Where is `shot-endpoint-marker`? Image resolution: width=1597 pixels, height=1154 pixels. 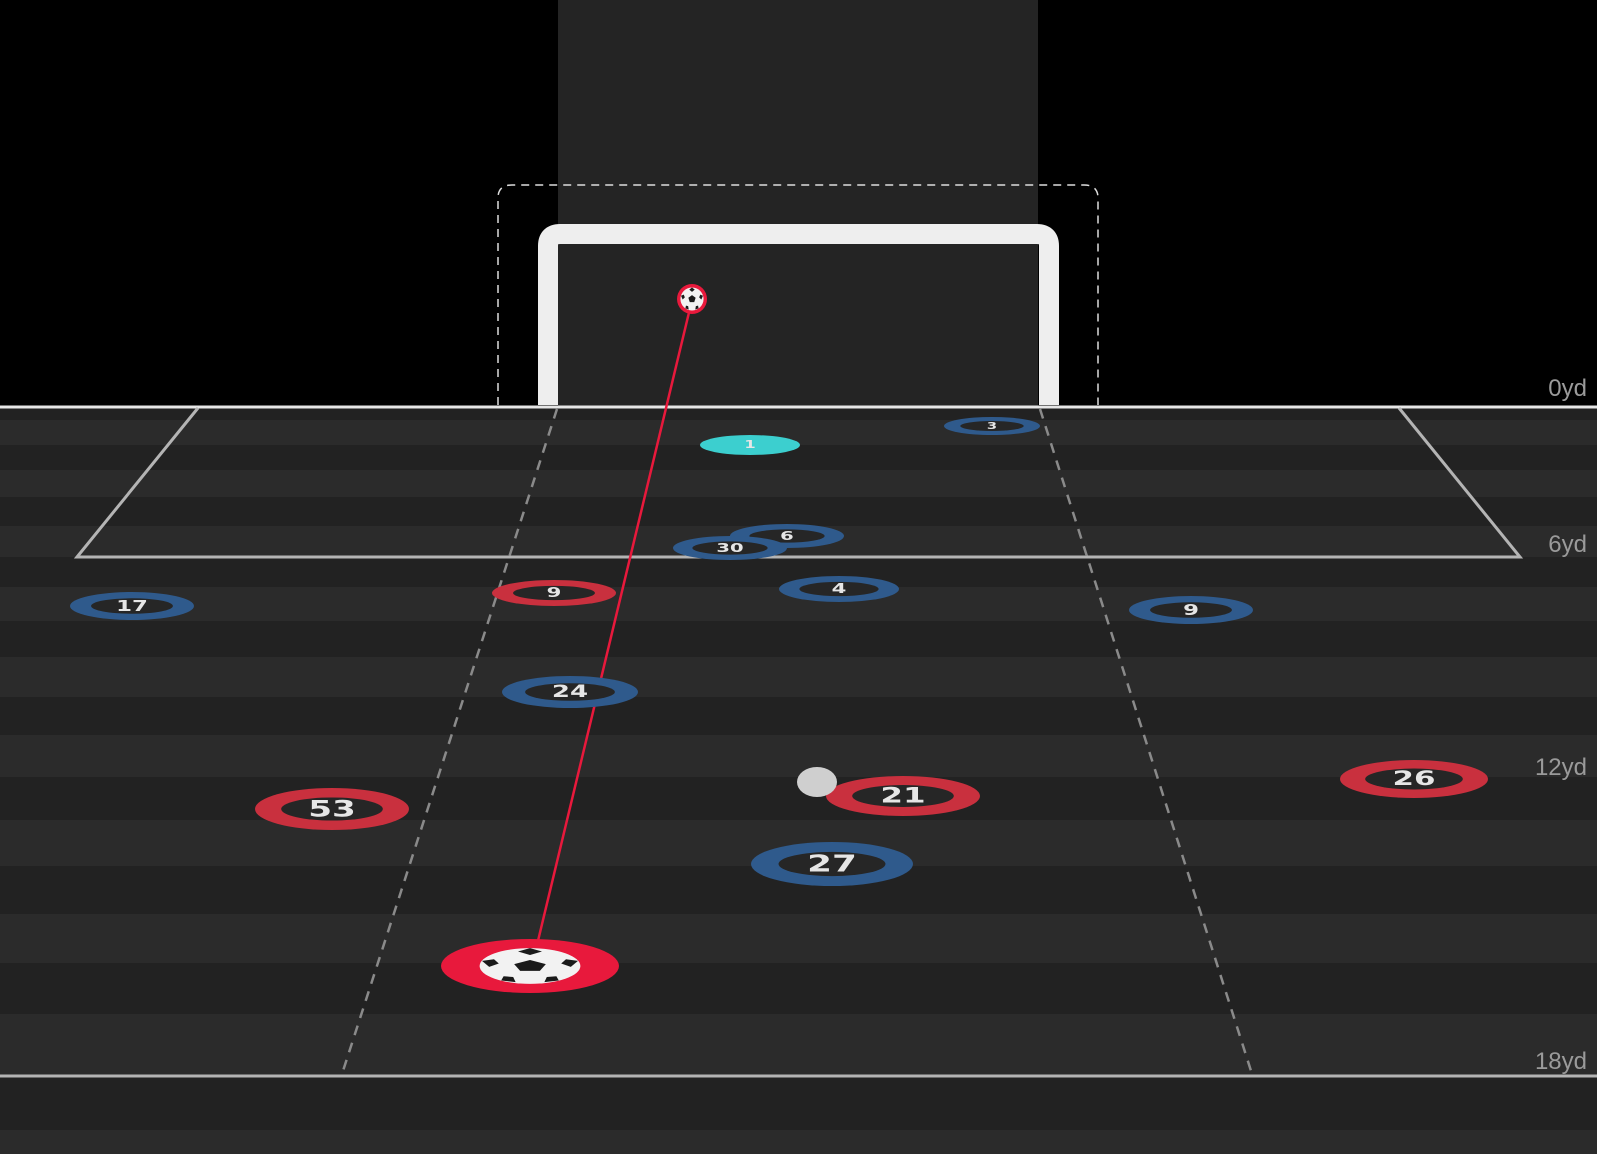
shot-endpoint-marker is located at coordinates (692, 299).